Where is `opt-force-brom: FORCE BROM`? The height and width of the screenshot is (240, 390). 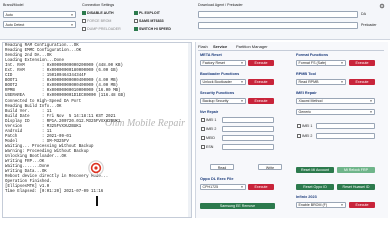 opt-force-brom: FORCE BROM is located at coordinates (96, 21).